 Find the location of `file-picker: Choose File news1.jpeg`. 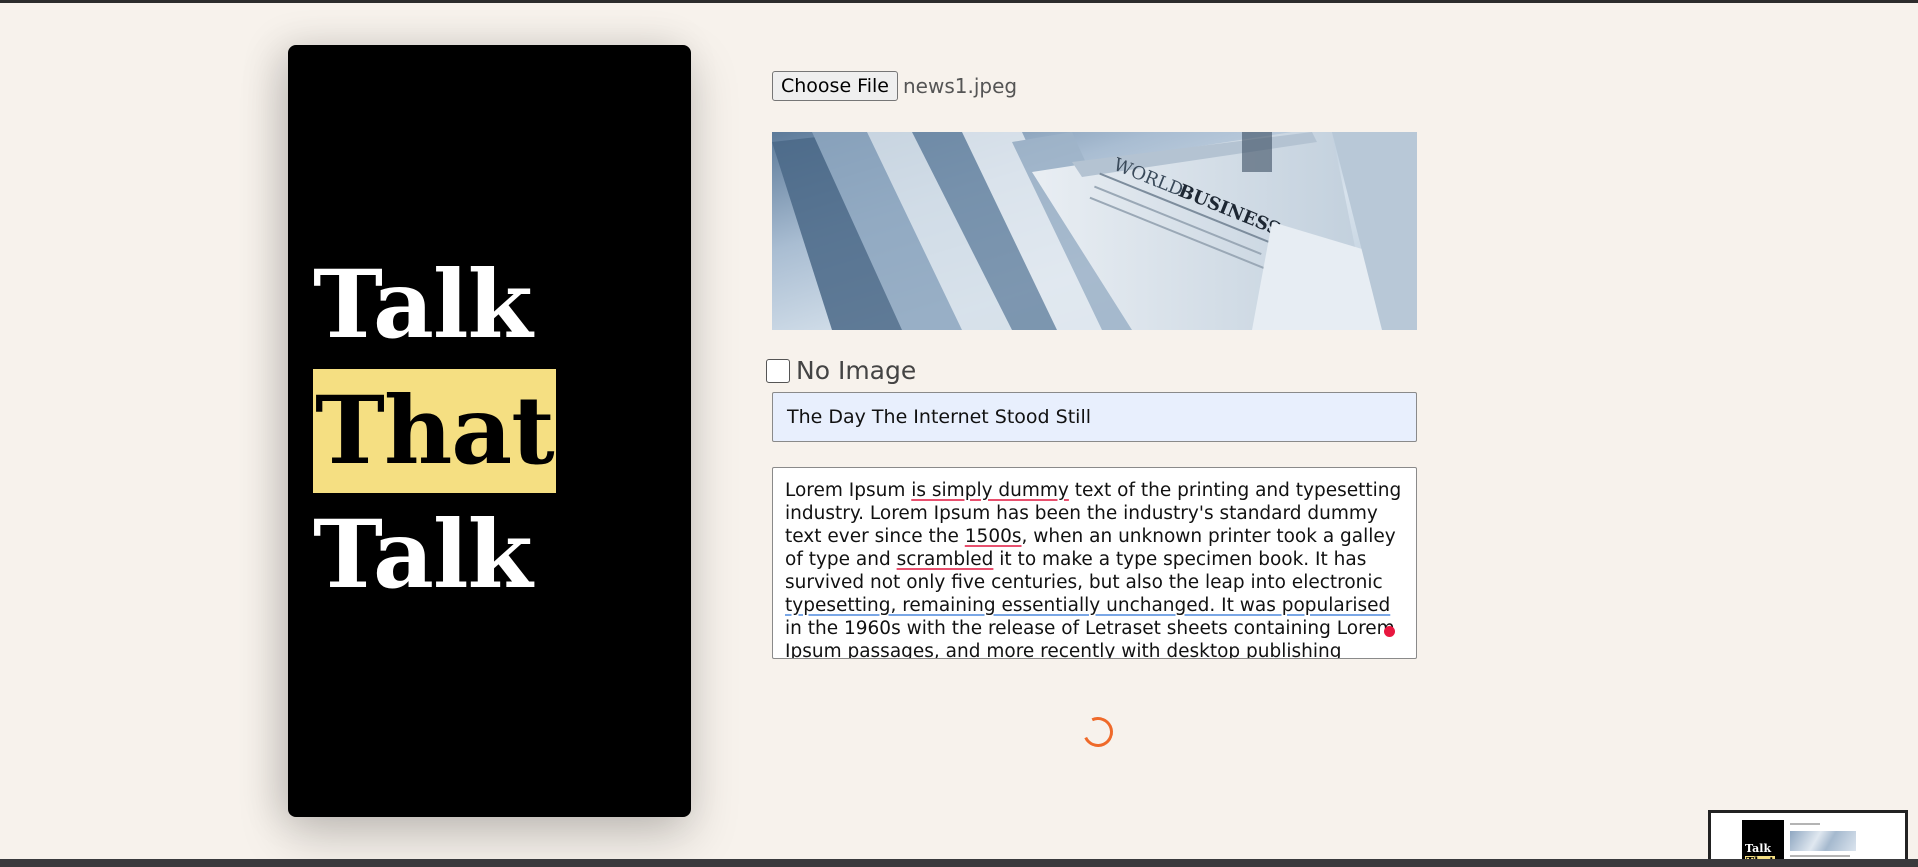

file-picker: Choose File news1.jpeg is located at coordinates (894, 86).